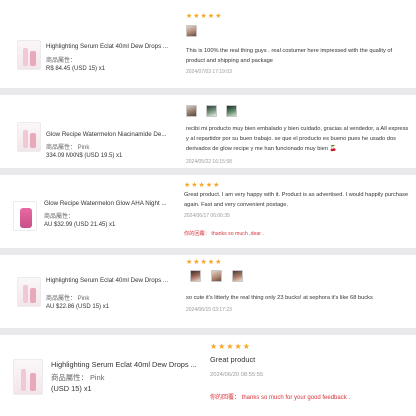 The height and width of the screenshot is (416, 416). I want to click on review-text: Great product, so click(233, 359).